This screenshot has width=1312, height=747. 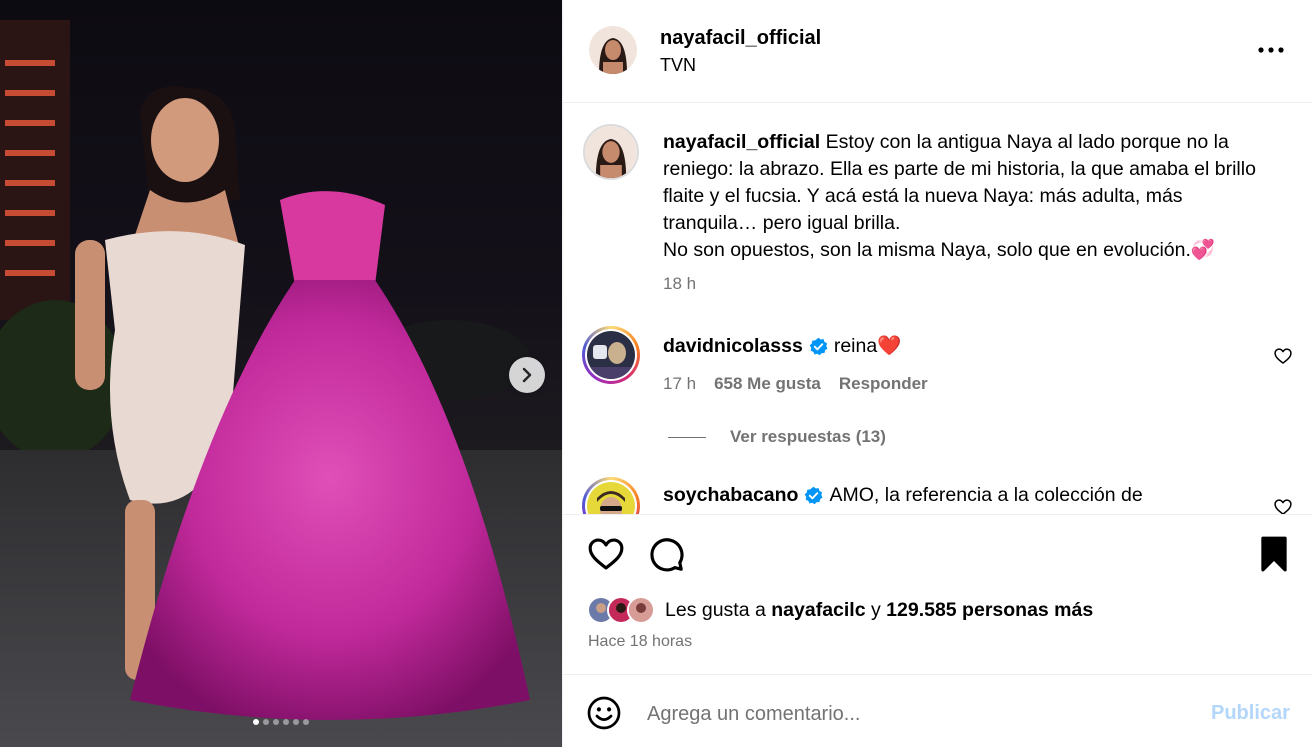 I want to click on replies-divider, so click(x=687, y=437).